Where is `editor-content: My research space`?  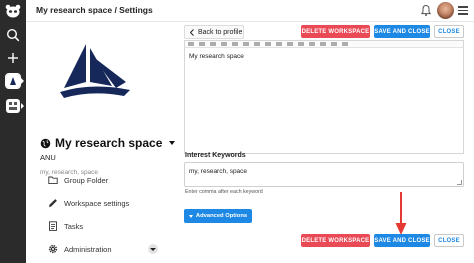 editor-content: My research space is located at coordinates (324, 56).